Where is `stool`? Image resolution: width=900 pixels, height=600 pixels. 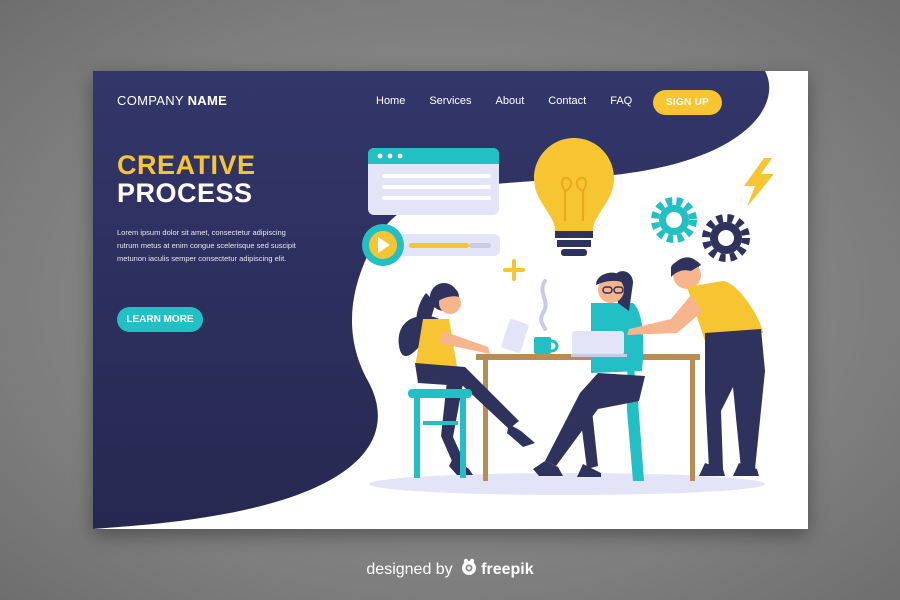 stool is located at coordinates (440, 433).